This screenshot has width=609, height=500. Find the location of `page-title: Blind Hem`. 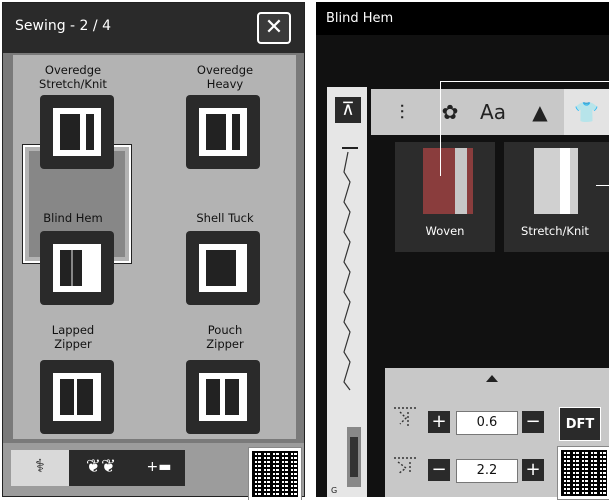

page-title: Blind Hem is located at coordinates (360, 18).